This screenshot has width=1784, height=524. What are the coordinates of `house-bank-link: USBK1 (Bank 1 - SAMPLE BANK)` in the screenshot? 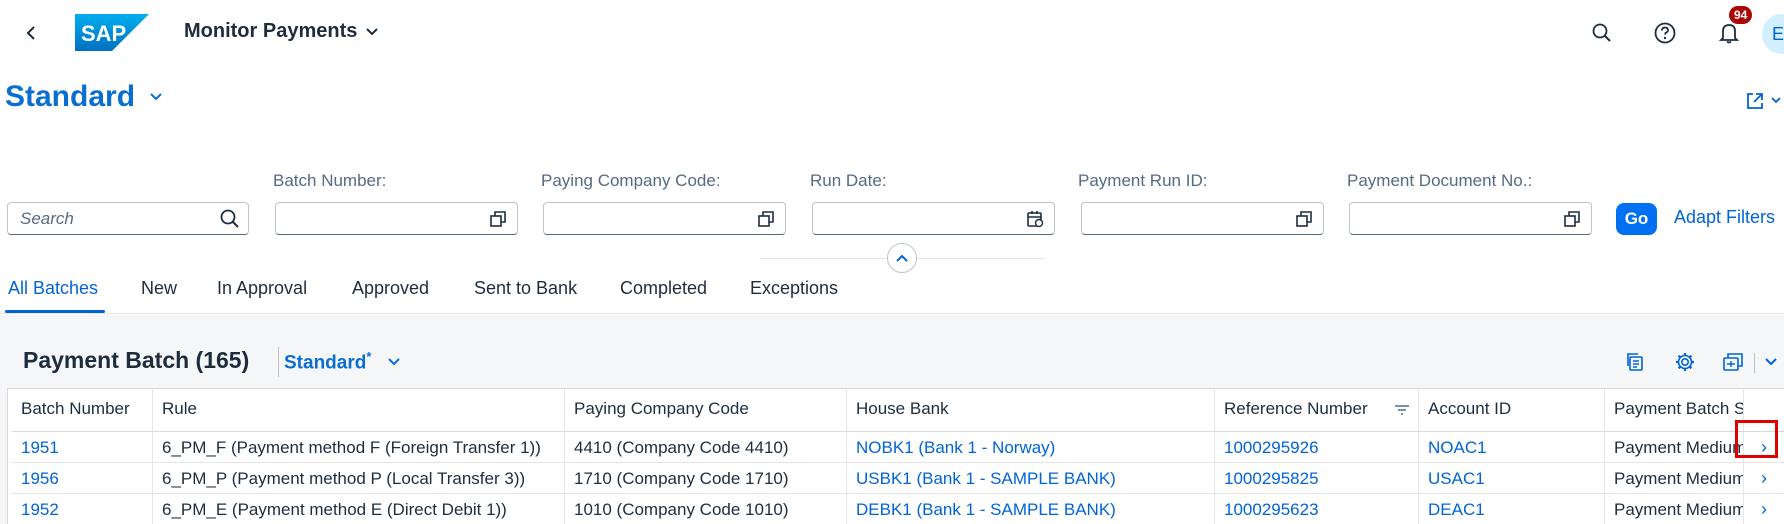 It's located at (1031, 478).